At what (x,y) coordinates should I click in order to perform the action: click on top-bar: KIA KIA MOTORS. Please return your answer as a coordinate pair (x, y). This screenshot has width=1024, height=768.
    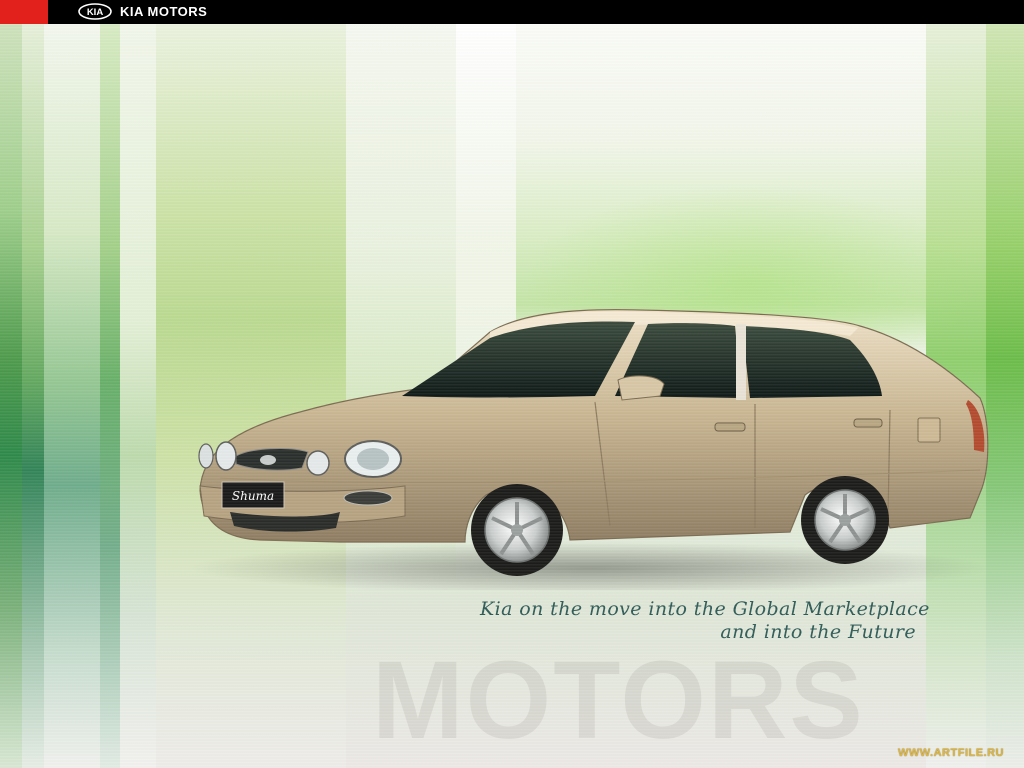
    Looking at the image, I should click on (512, 12).